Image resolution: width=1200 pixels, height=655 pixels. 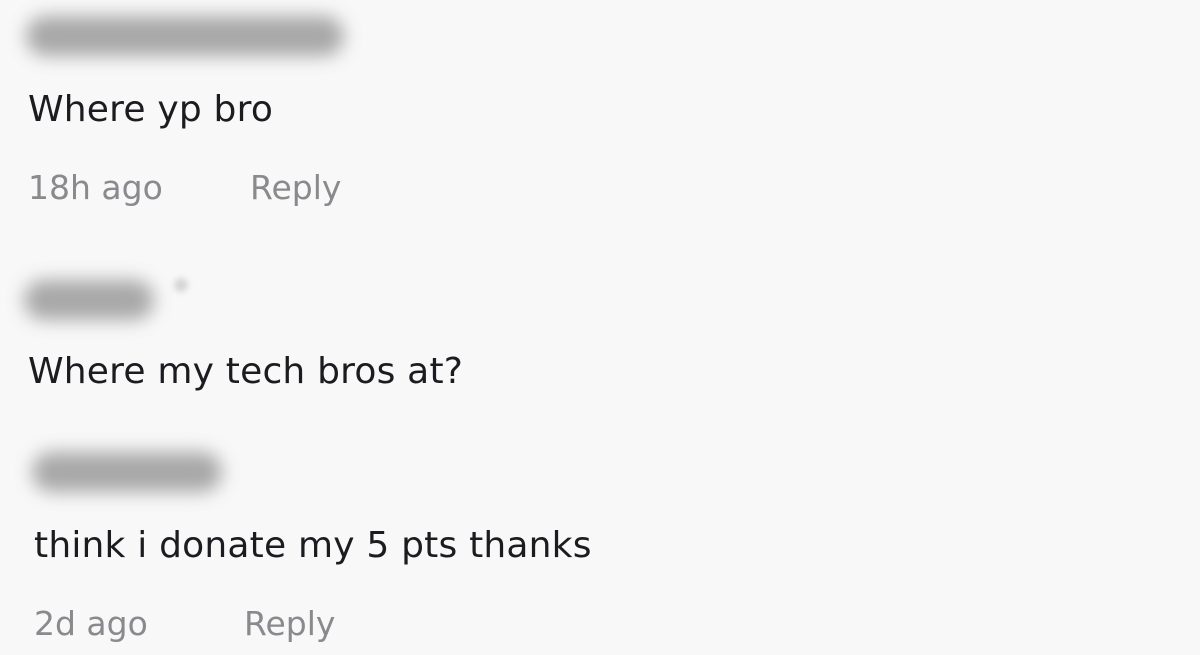 I want to click on comment-text: Where my tech bros at?, so click(x=246, y=371).